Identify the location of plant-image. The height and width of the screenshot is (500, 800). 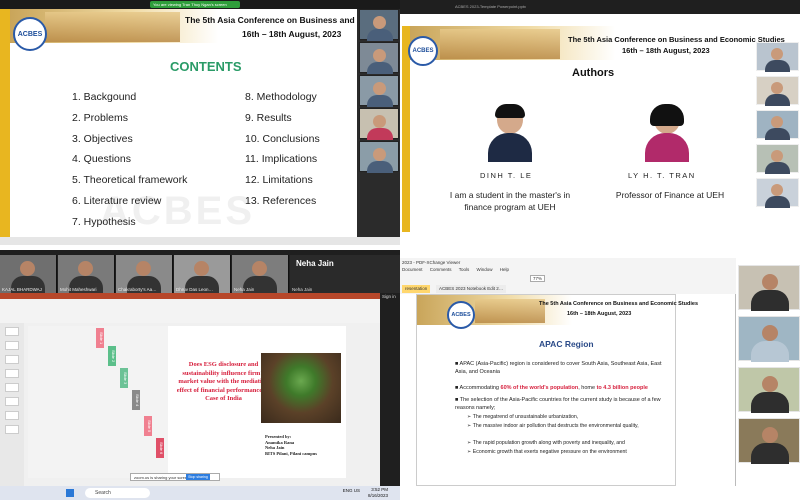
(301, 388).